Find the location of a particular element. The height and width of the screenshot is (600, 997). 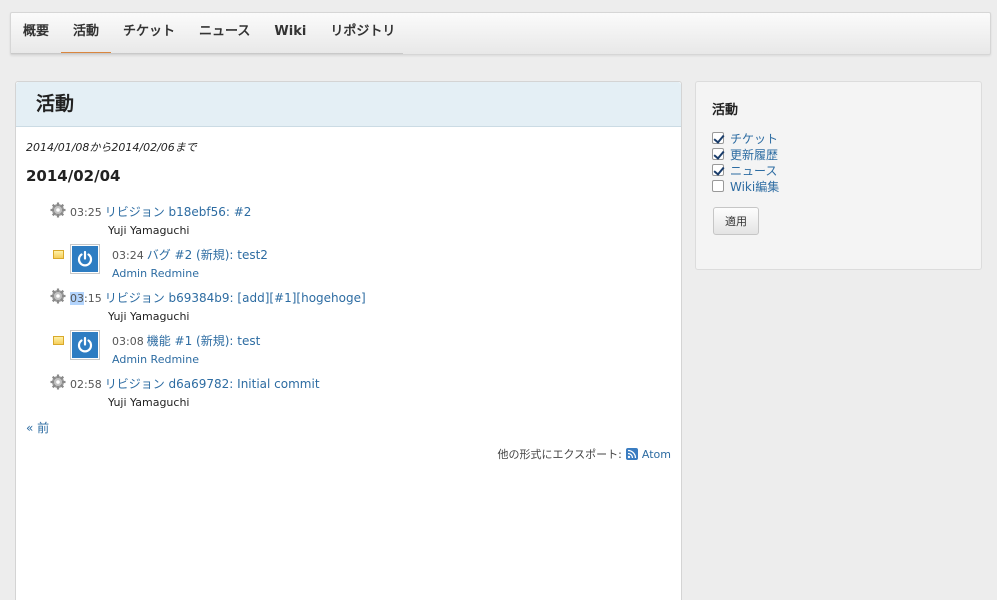

filter-news: ニュース is located at coordinates (745, 170).